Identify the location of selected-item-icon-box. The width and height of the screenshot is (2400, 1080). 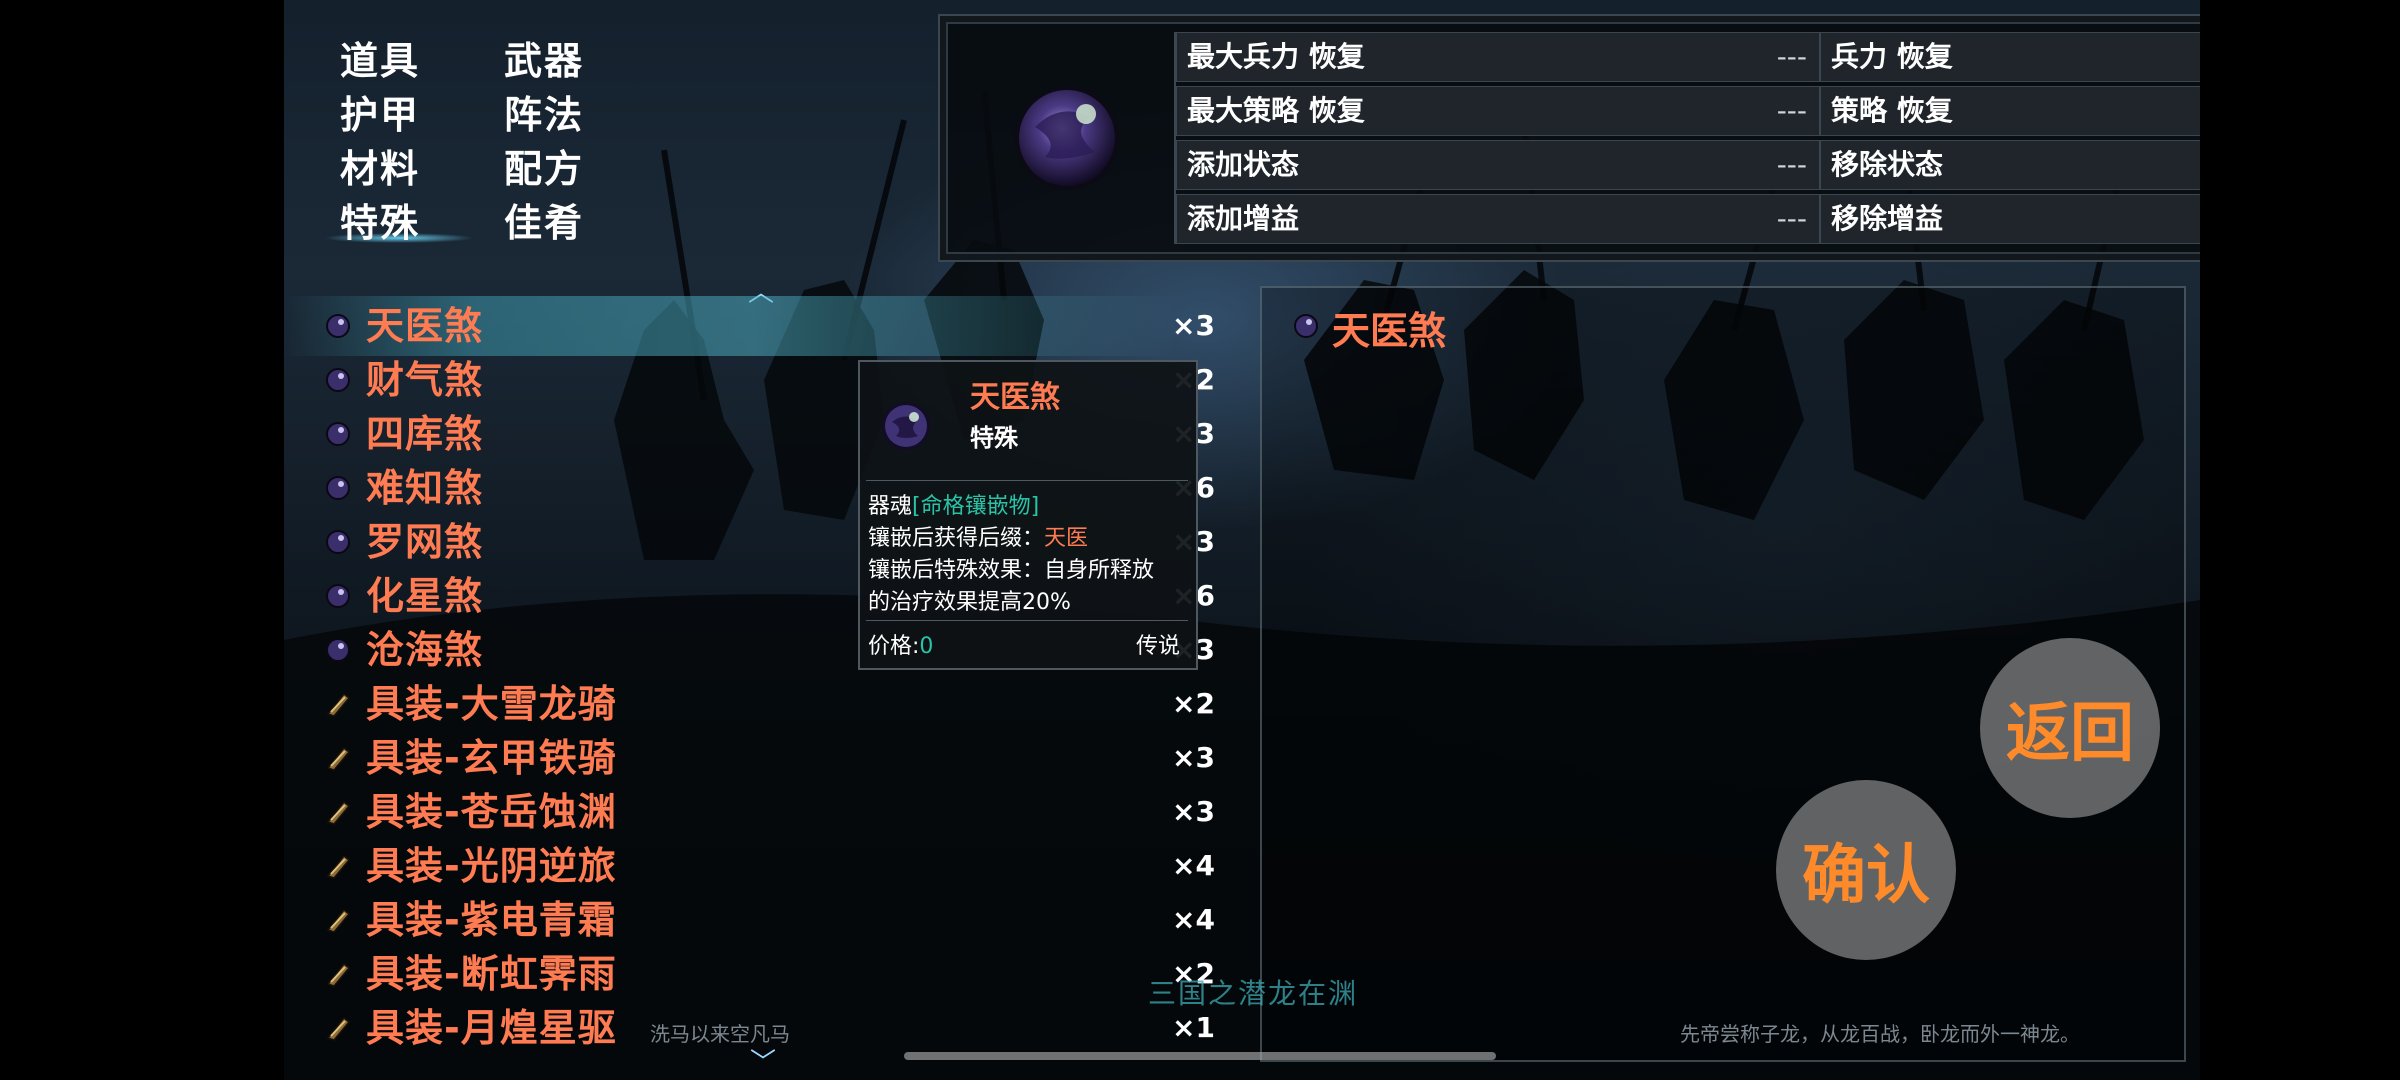
(1068, 138).